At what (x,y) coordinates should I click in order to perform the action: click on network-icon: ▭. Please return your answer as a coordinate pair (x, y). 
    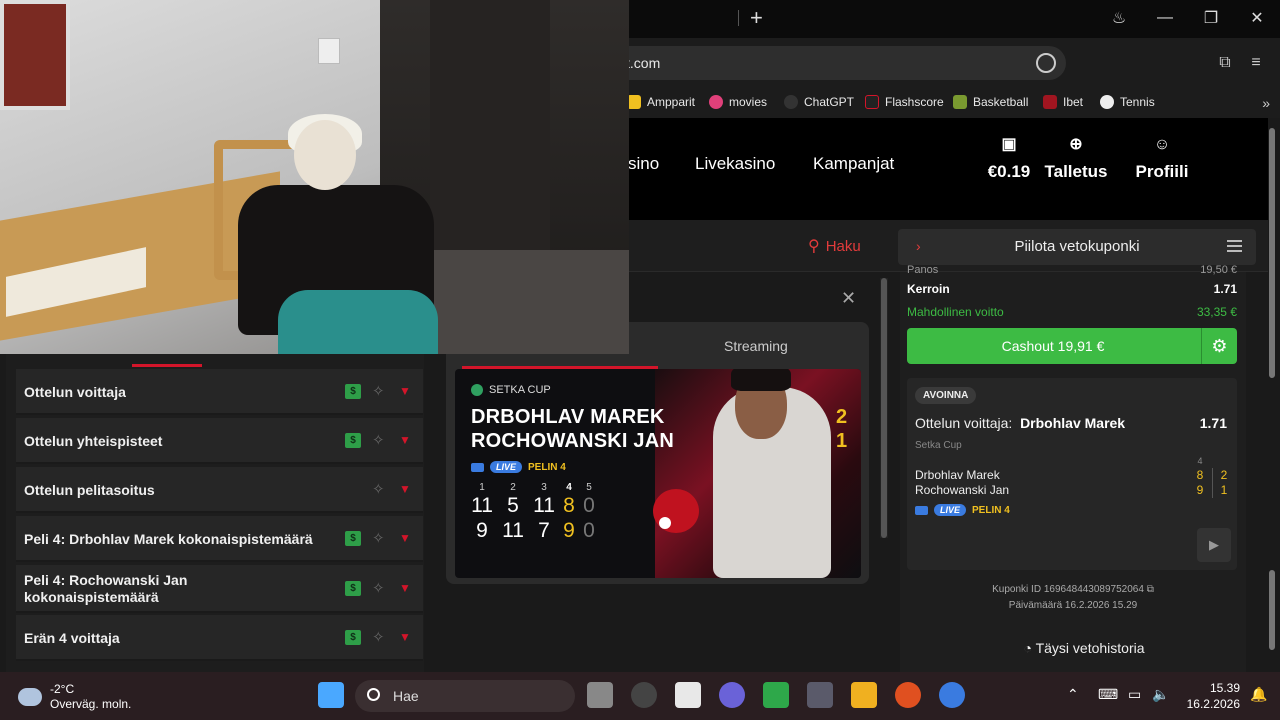
    Looking at the image, I should click on (1134, 694).